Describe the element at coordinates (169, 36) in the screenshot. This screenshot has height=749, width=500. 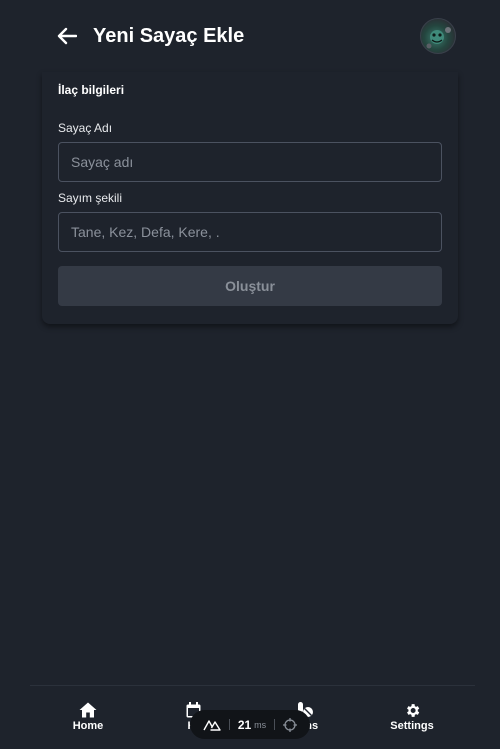
I see `page-title: Yeni Sayaç Ekle` at that location.